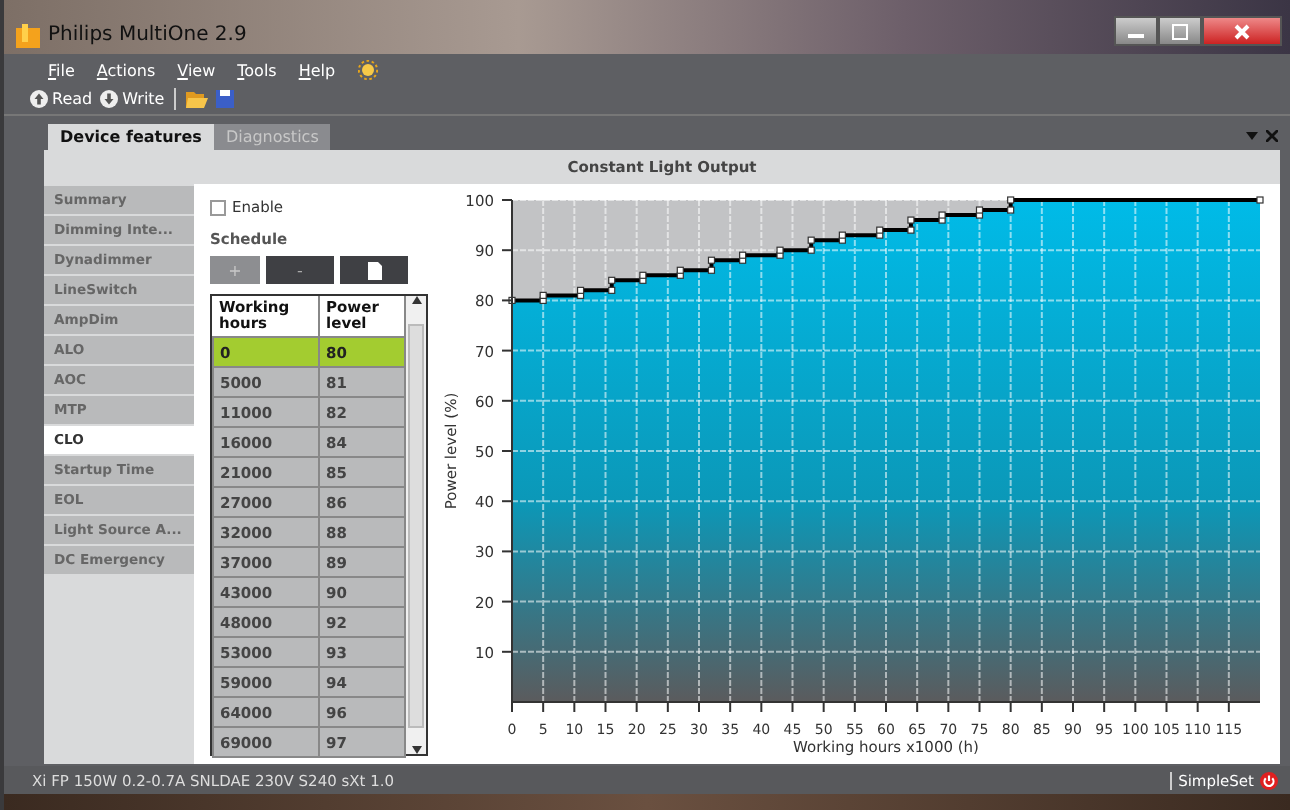  What do you see at coordinates (300, 270) in the screenshot?
I see `remove-button: -` at bounding box center [300, 270].